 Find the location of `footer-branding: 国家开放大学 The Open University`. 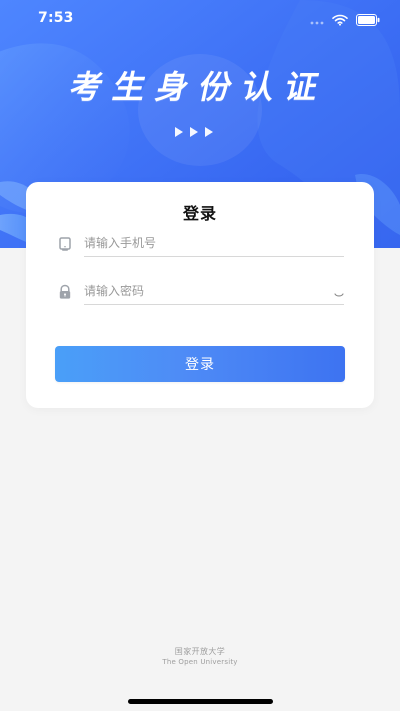

footer-branding: 国家开放大学 The Open University is located at coordinates (200, 656).